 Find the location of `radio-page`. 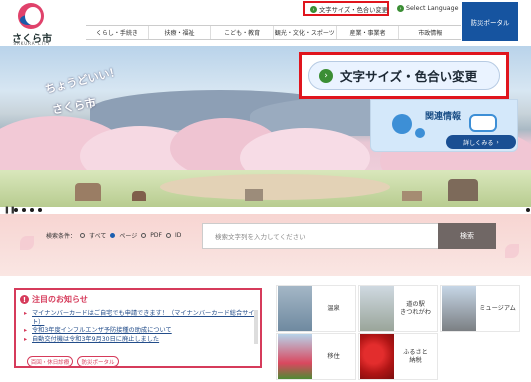

radio-page is located at coordinates (113, 235).